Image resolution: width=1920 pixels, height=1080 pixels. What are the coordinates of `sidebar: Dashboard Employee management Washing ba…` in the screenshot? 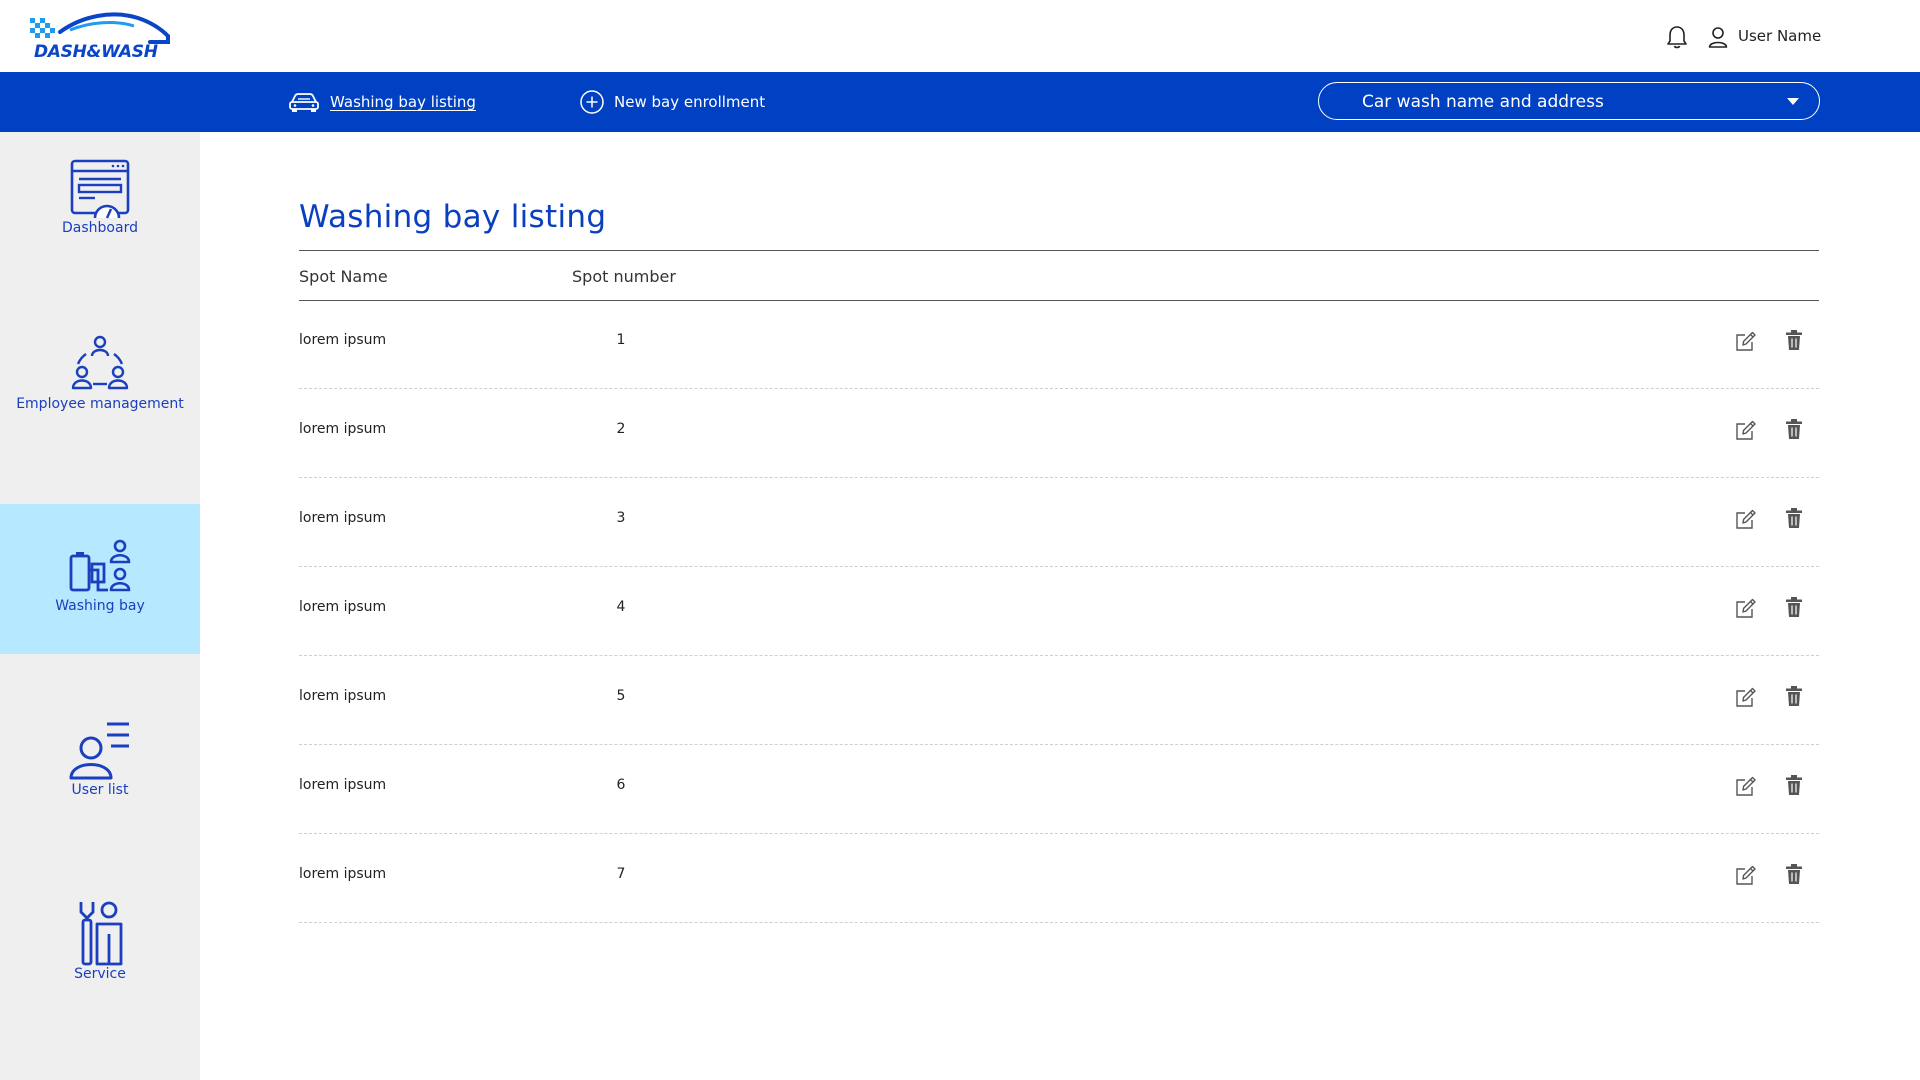 It's located at (100, 606).